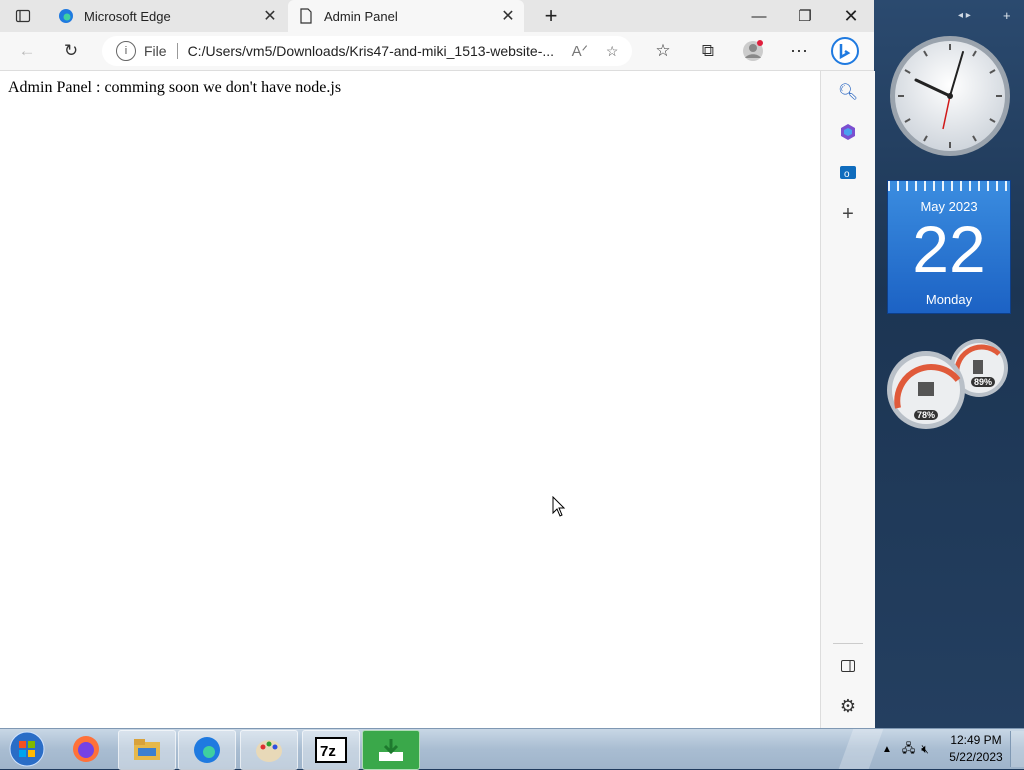  I want to click on cpu-meter-gadget: 78% 89%, so click(948, 384).